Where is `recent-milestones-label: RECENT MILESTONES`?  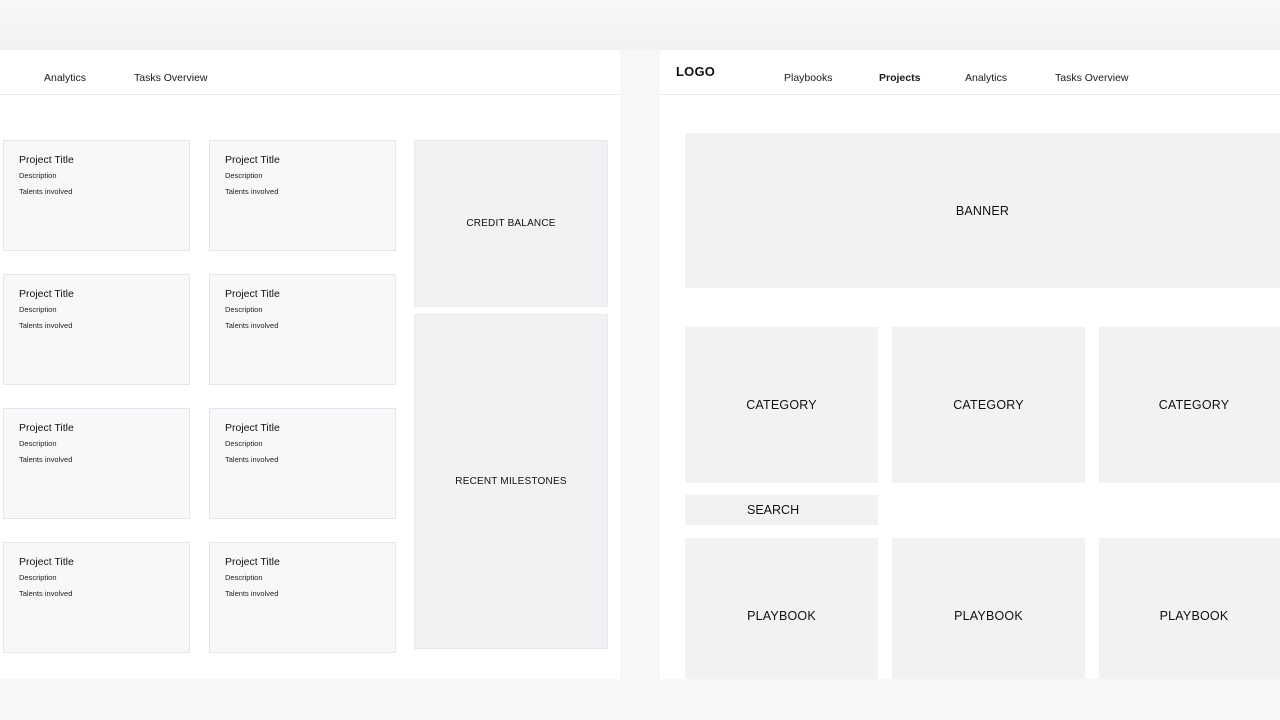 recent-milestones-label: RECENT MILESTONES is located at coordinates (511, 481).